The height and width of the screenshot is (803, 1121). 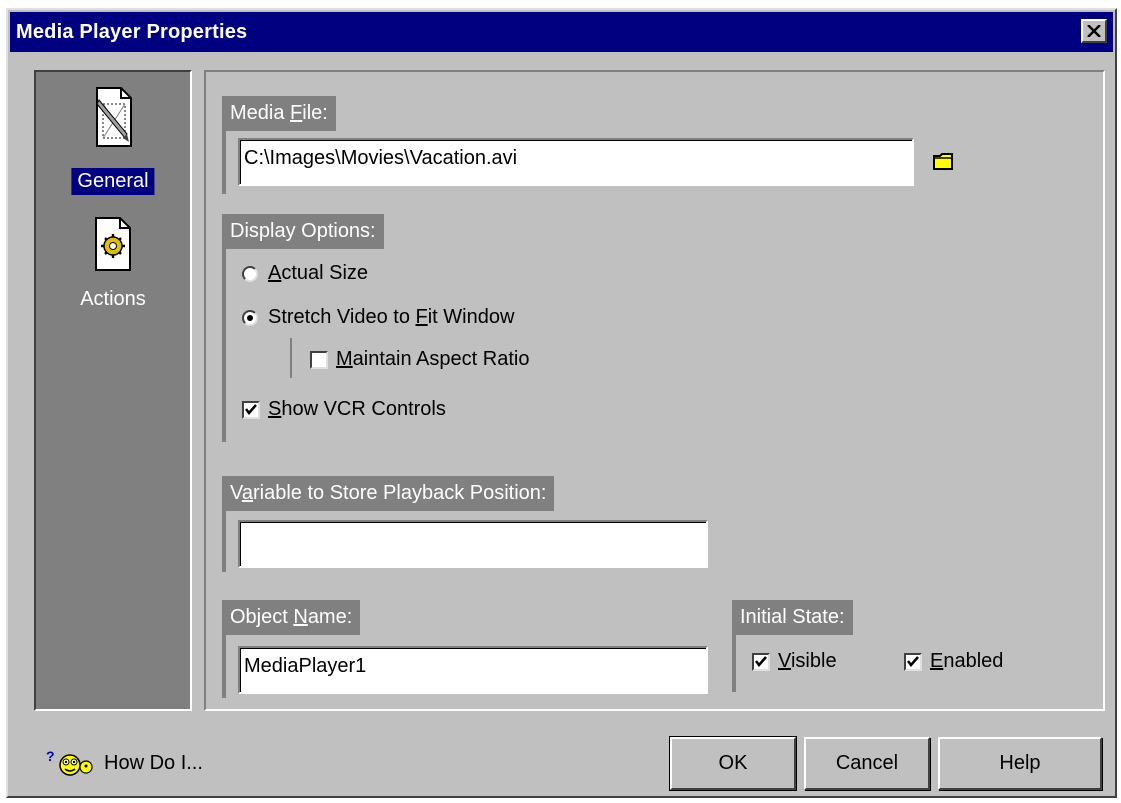 I want to click on visible-checkbox-box, so click(x=761, y=661).